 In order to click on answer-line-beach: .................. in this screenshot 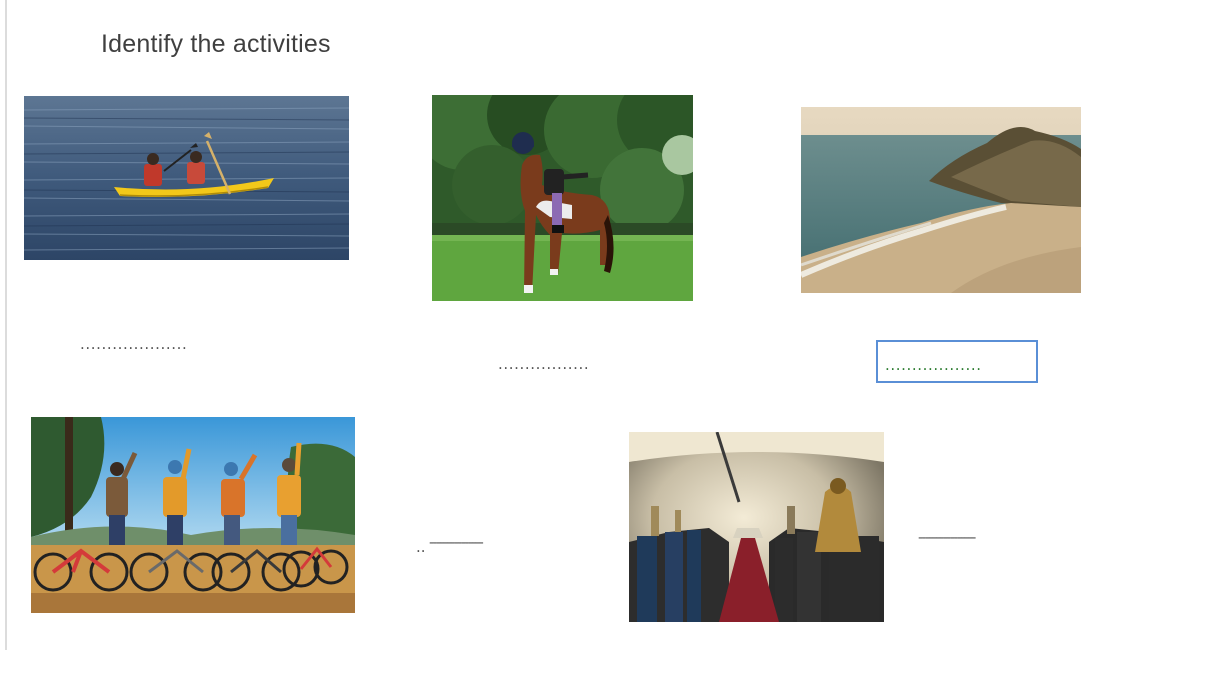, I will do `click(960, 365)`.